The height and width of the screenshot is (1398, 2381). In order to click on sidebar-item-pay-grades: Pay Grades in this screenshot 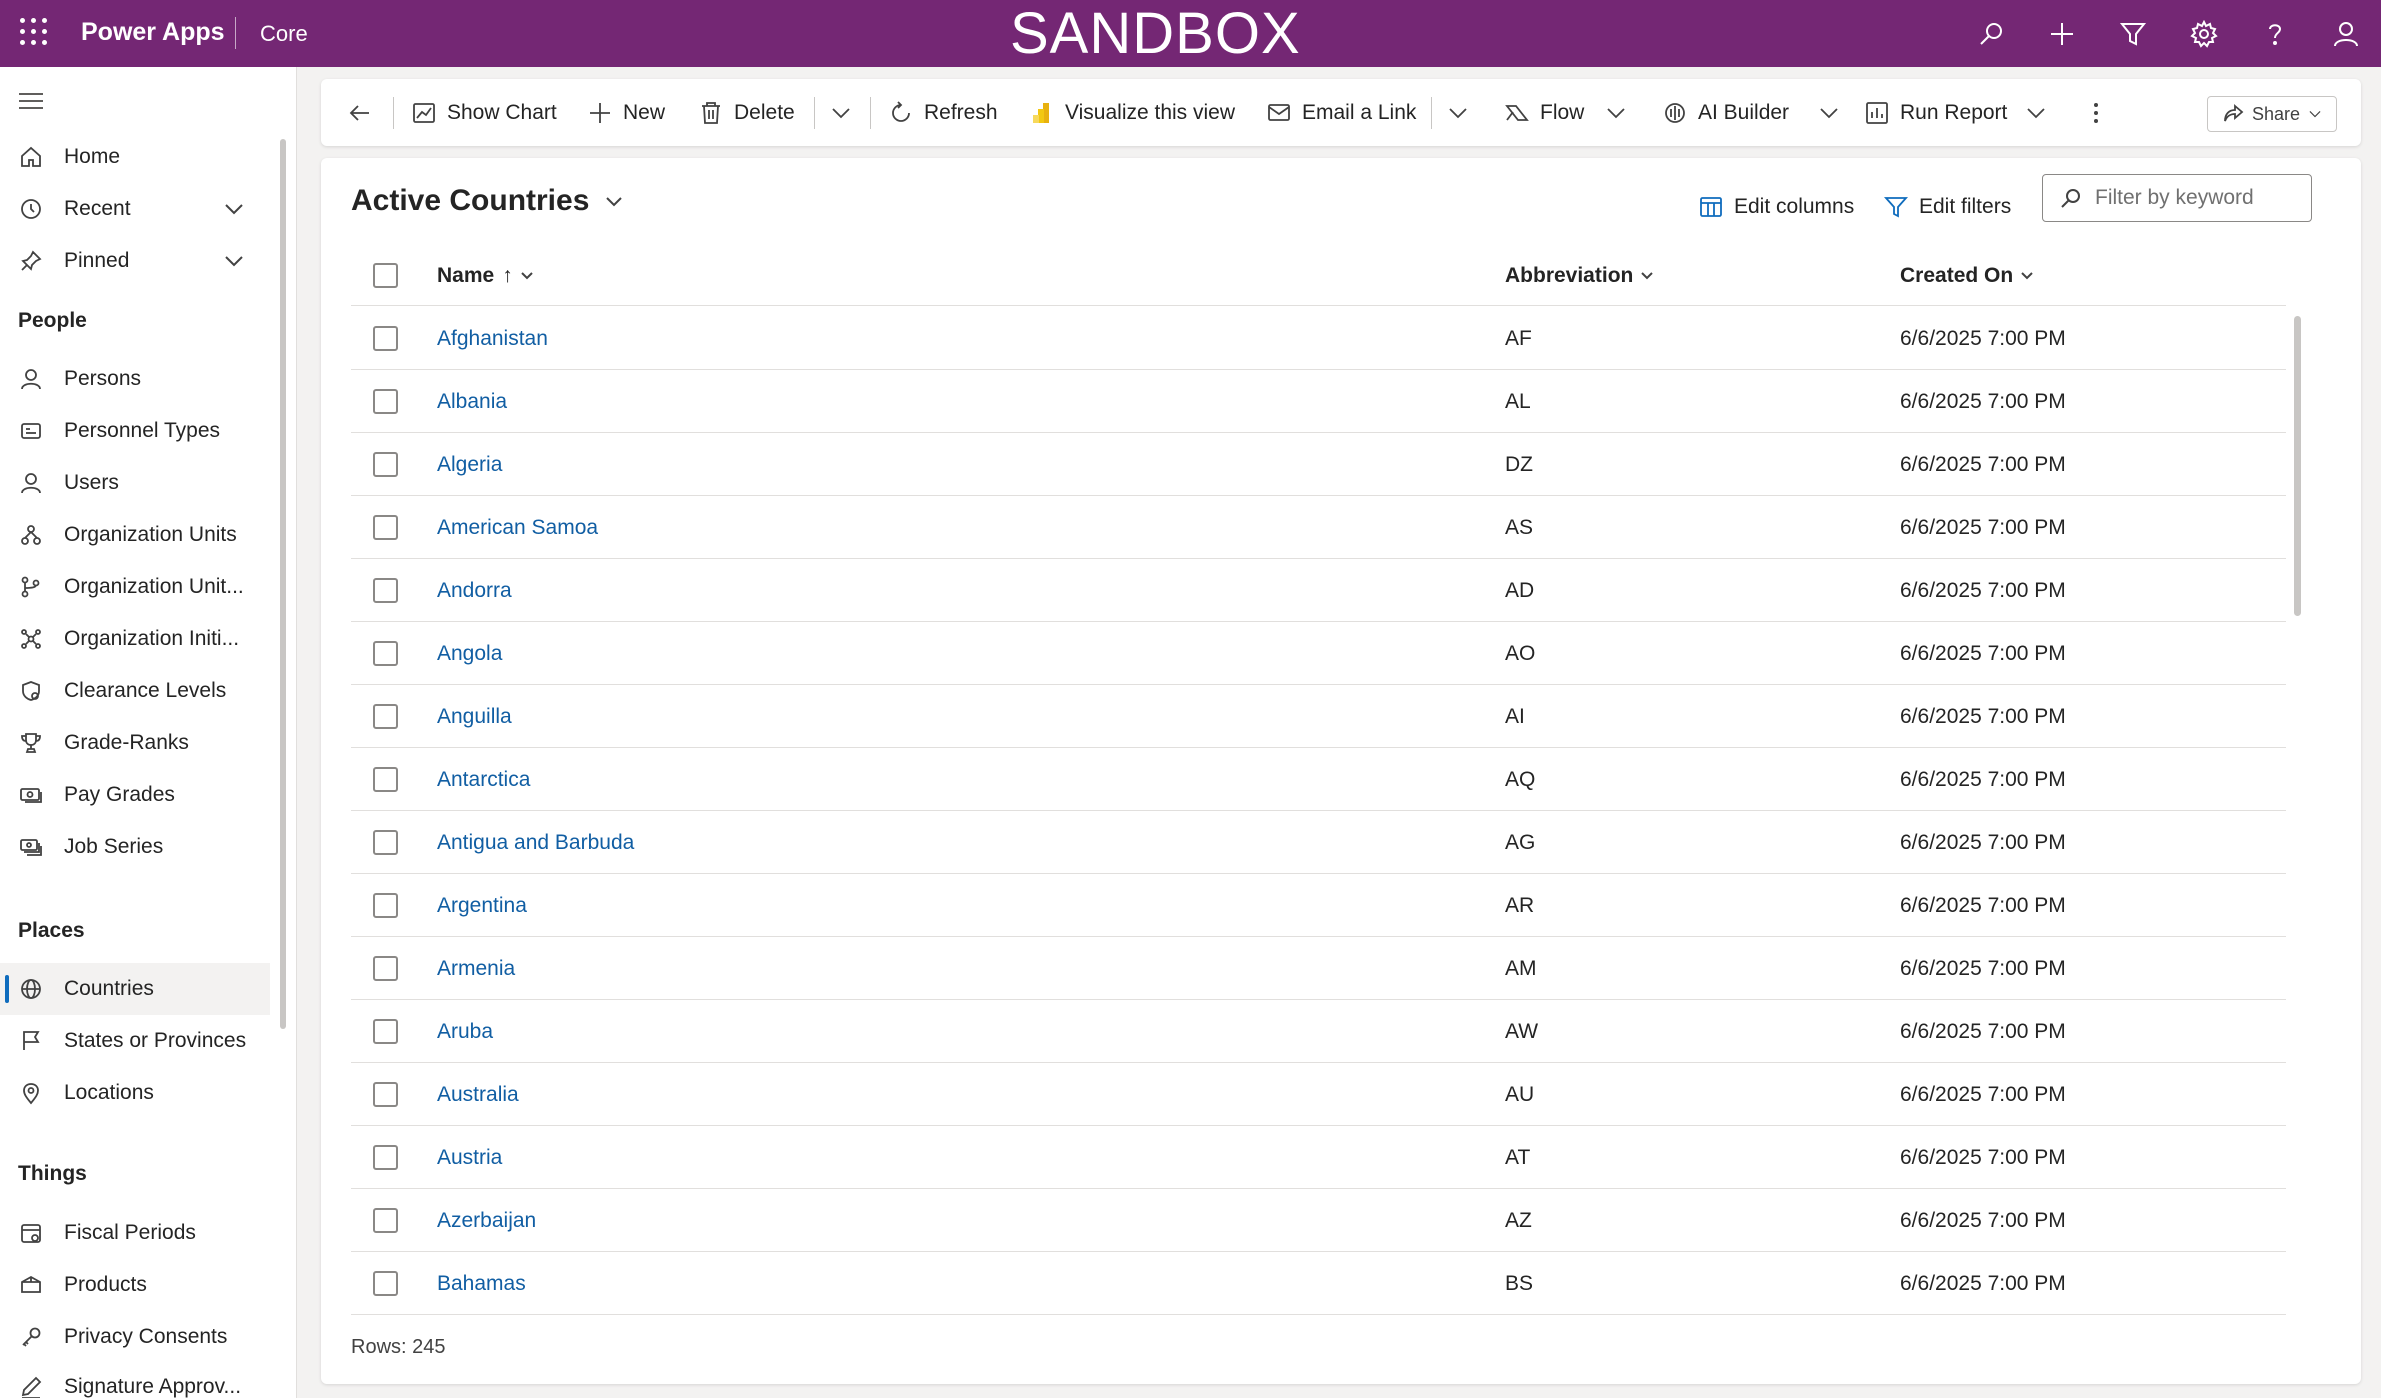, I will do `click(135, 795)`.